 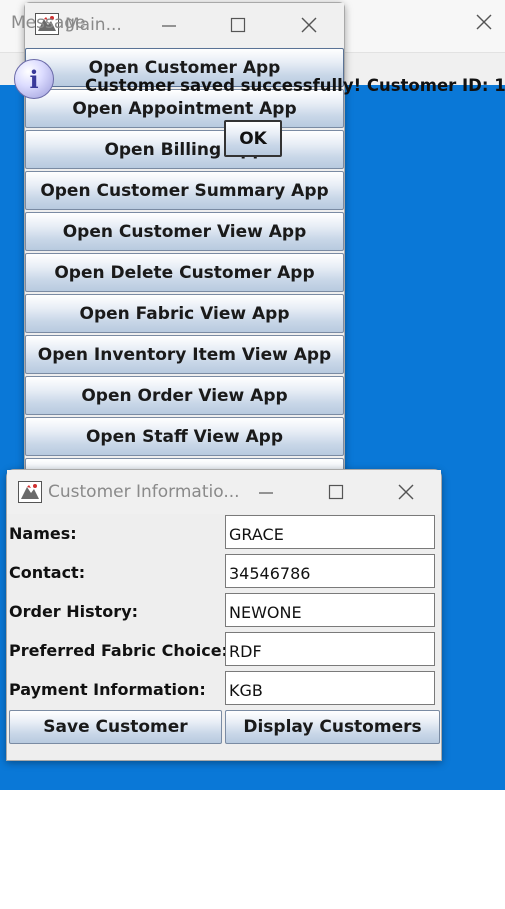 What do you see at coordinates (184, 231) in the screenshot?
I see `open-customer-view-app-button: Open Customer View App` at bounding box center [184, 231].